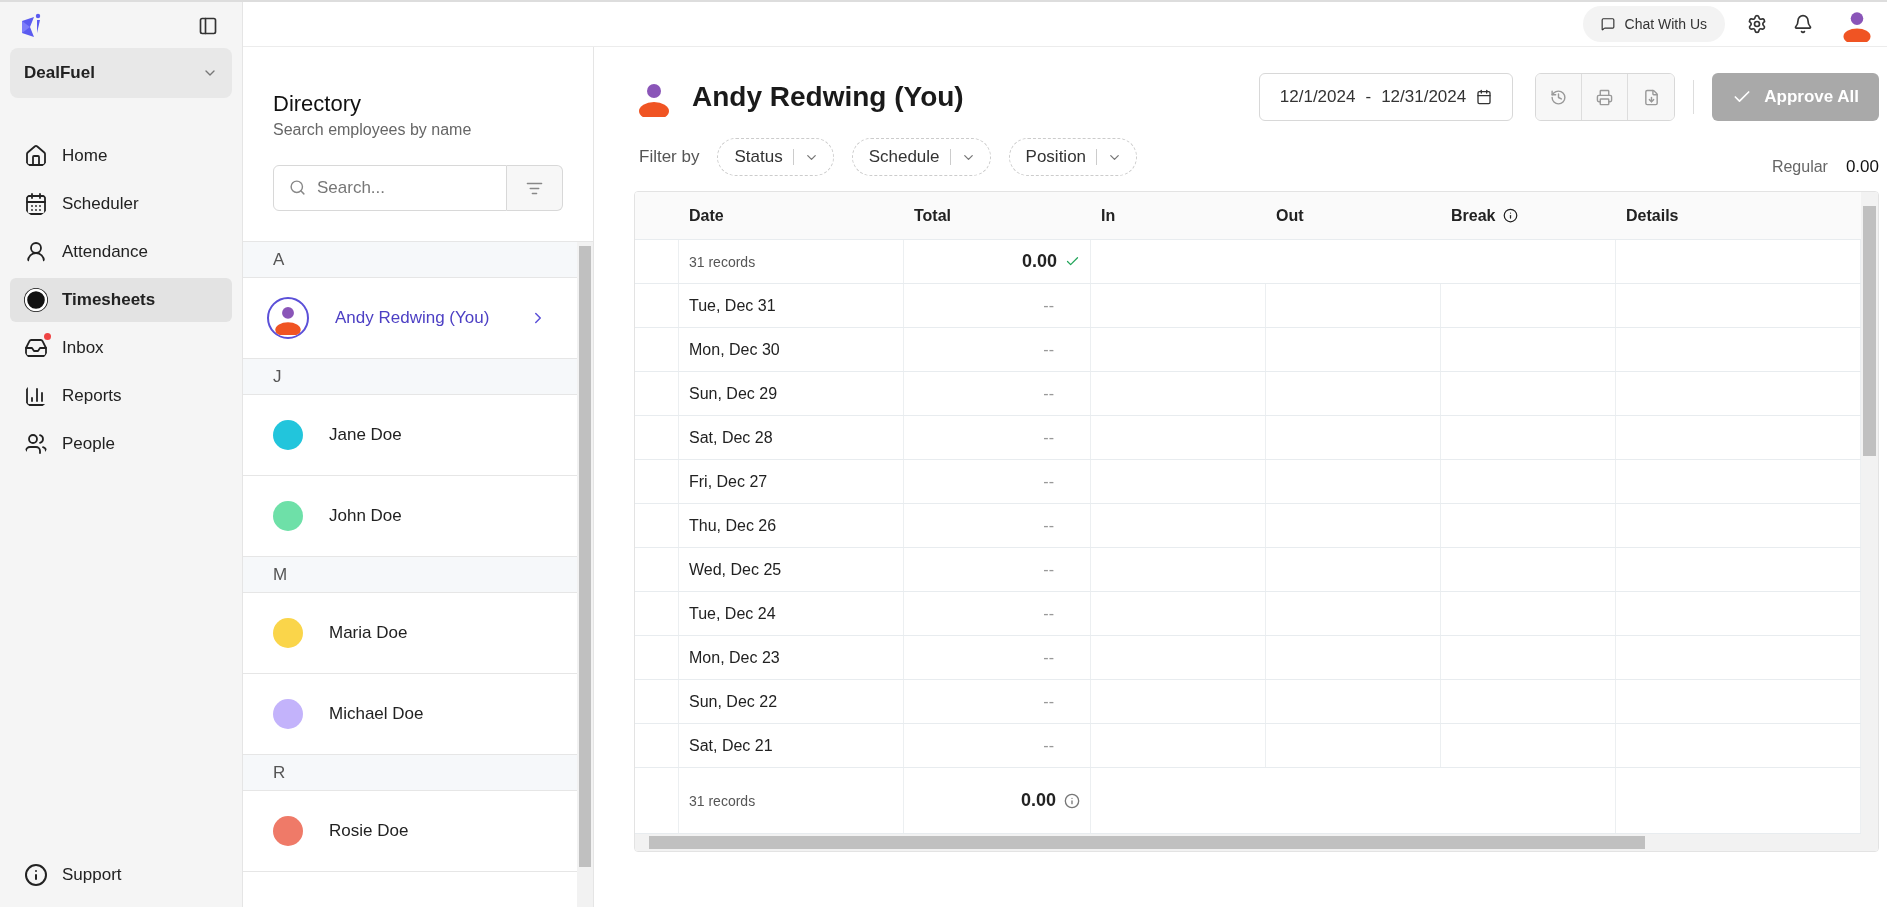 The image size is (1887, 907). I want to click on chat-button: Chat With Us, so click(1653, 24).